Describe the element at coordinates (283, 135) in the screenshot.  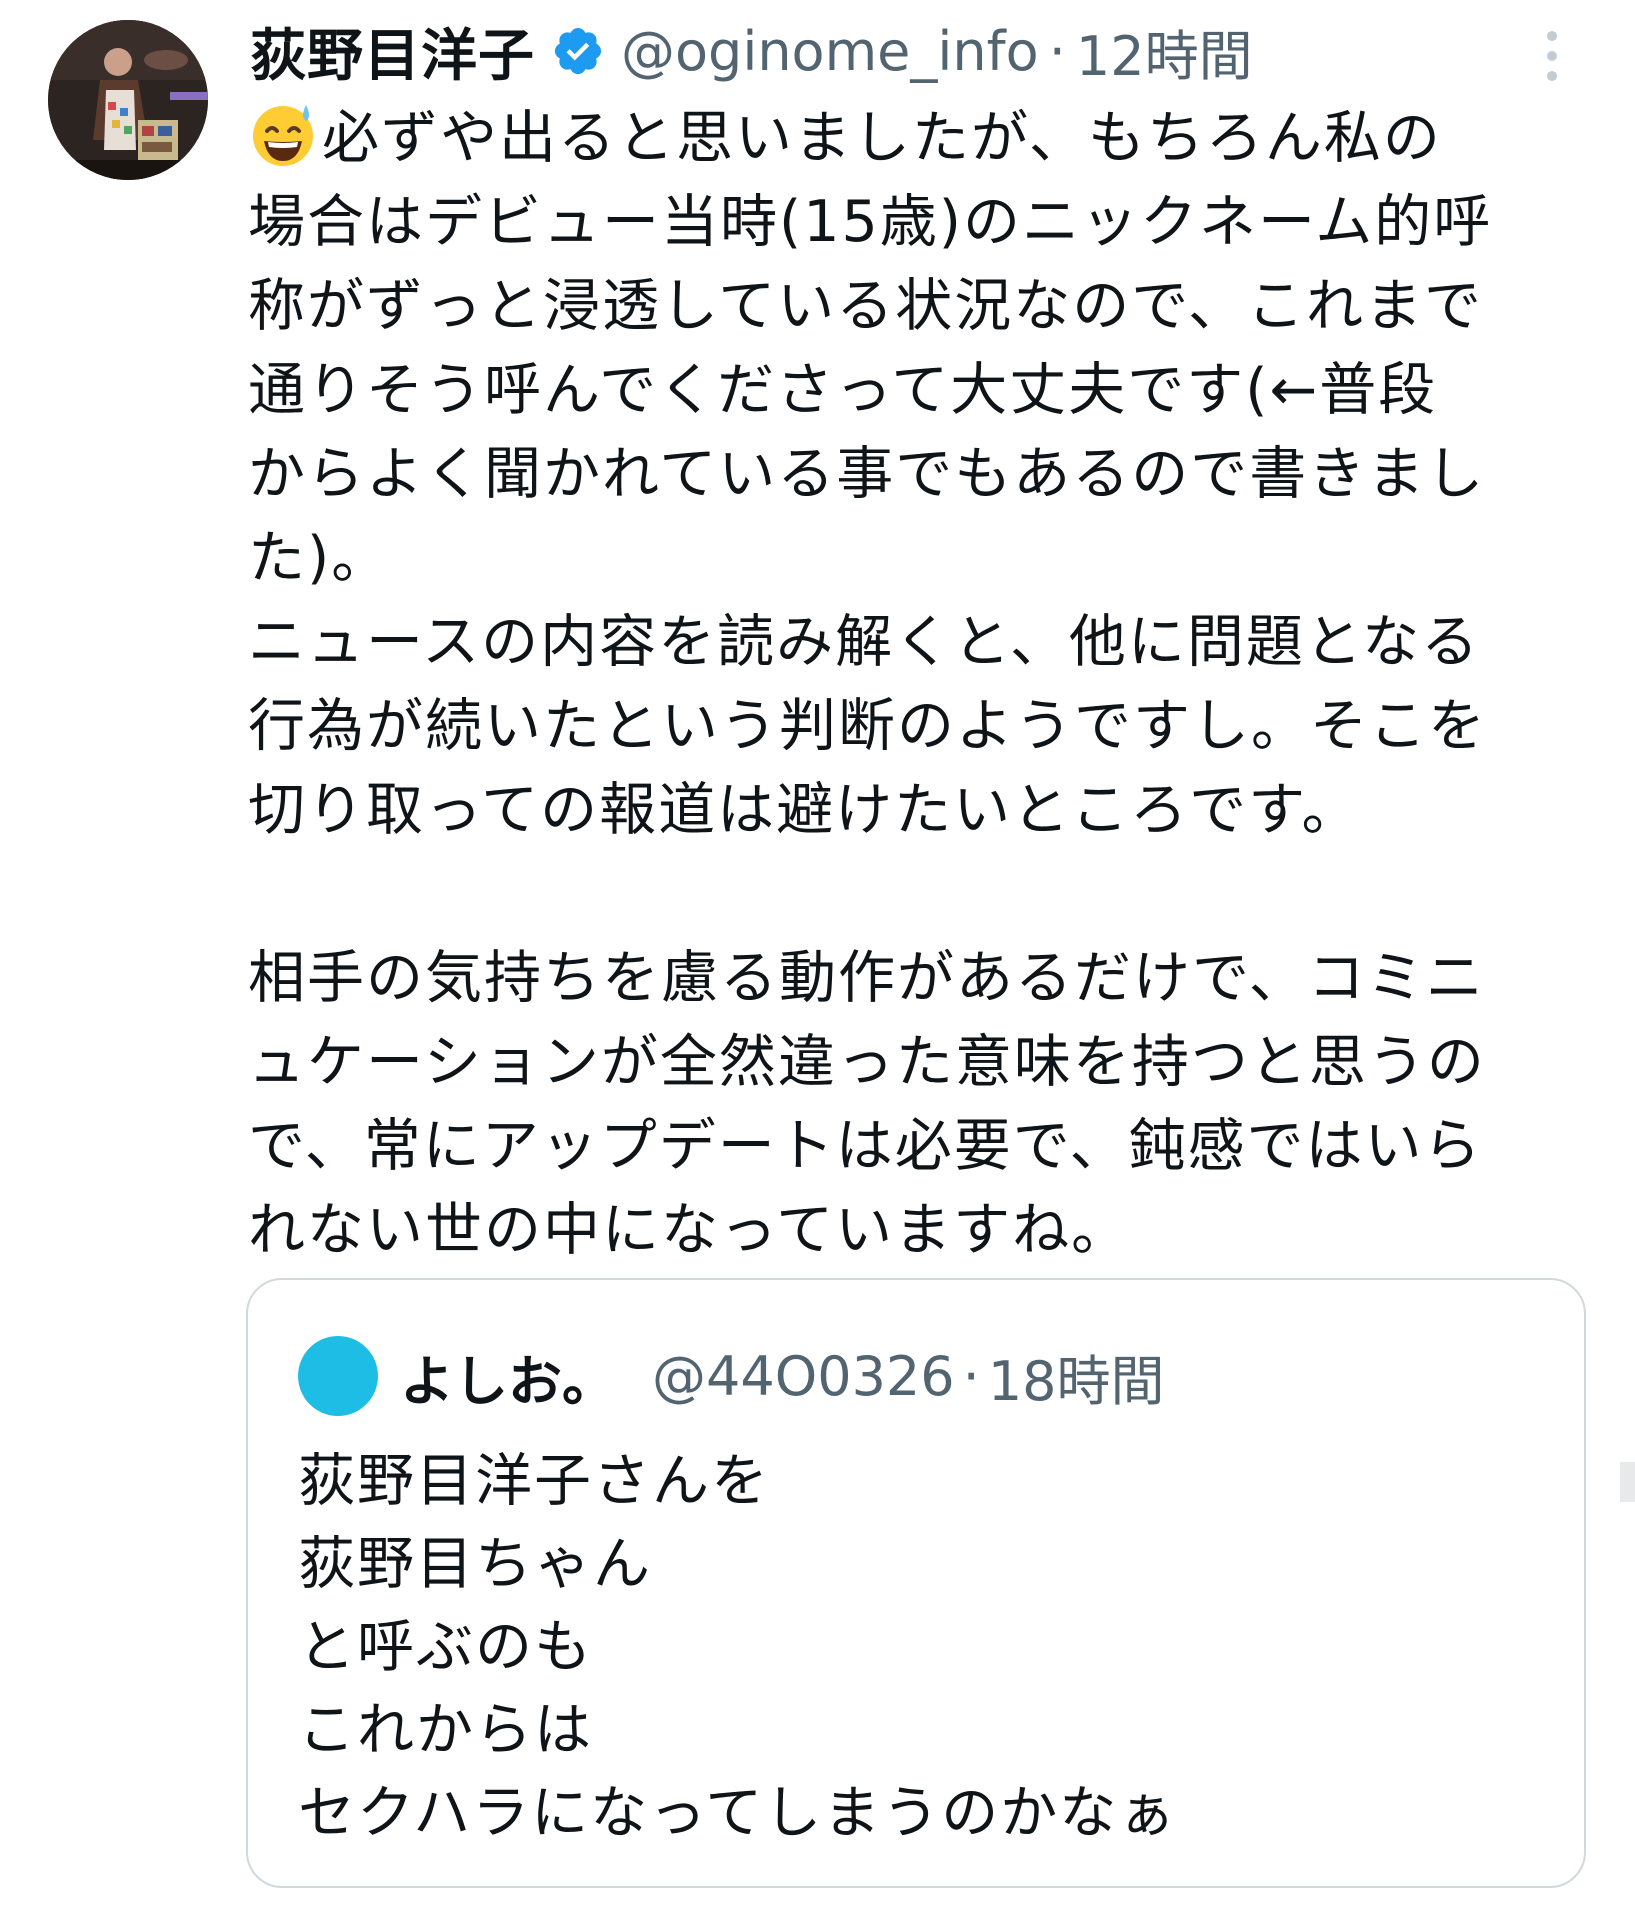
I see `sweat-smile-emoji-icon` at that location.